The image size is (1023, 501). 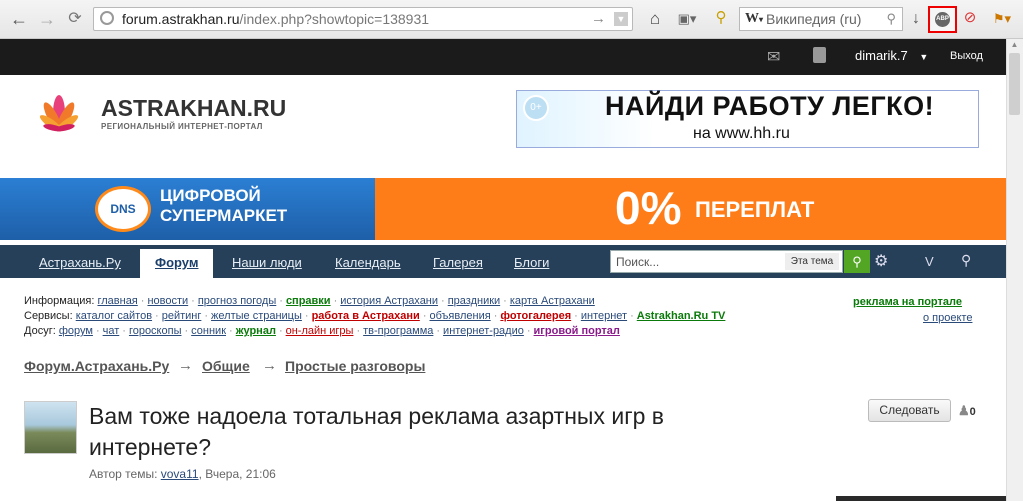 What do you see at coordinates (1014, 84) in the screenshot?
I see `scroll-thumb` at bounding box center [1014, 84].